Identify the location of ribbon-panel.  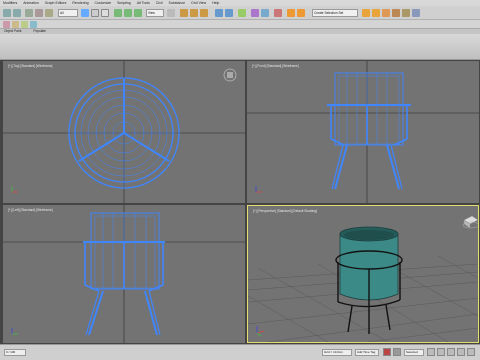
(240, 47).